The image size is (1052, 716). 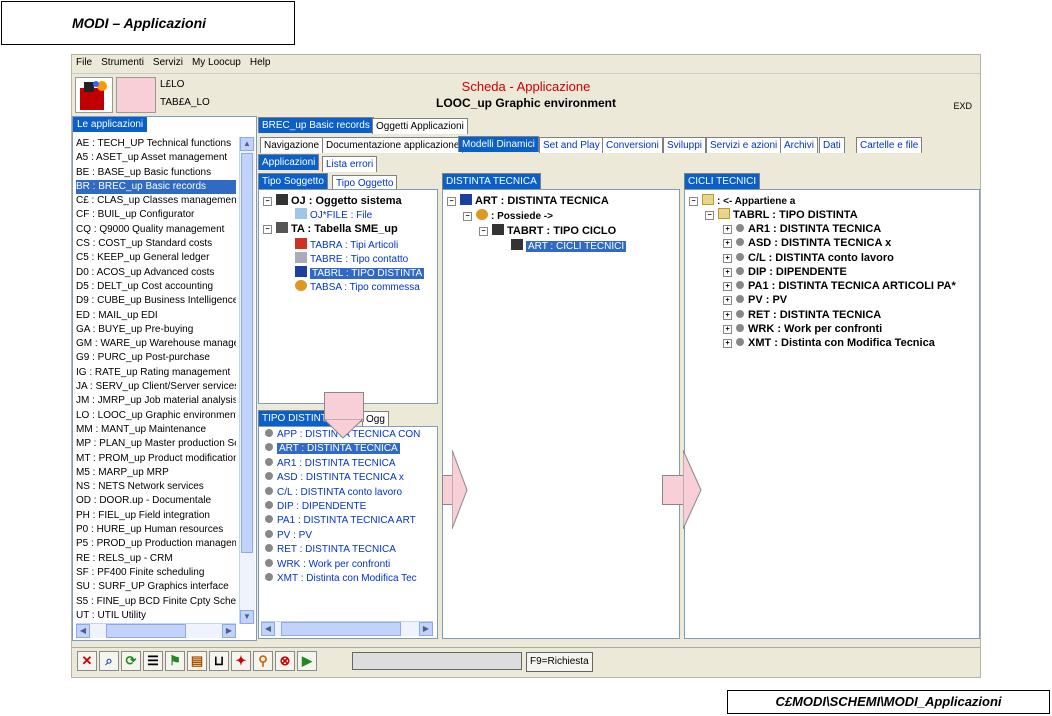 What do you see at coordinates (156, 215) in the screenshot?
I see `application-list-item: CF : BUIL_up Configurator` at bounding box center [156, 215].